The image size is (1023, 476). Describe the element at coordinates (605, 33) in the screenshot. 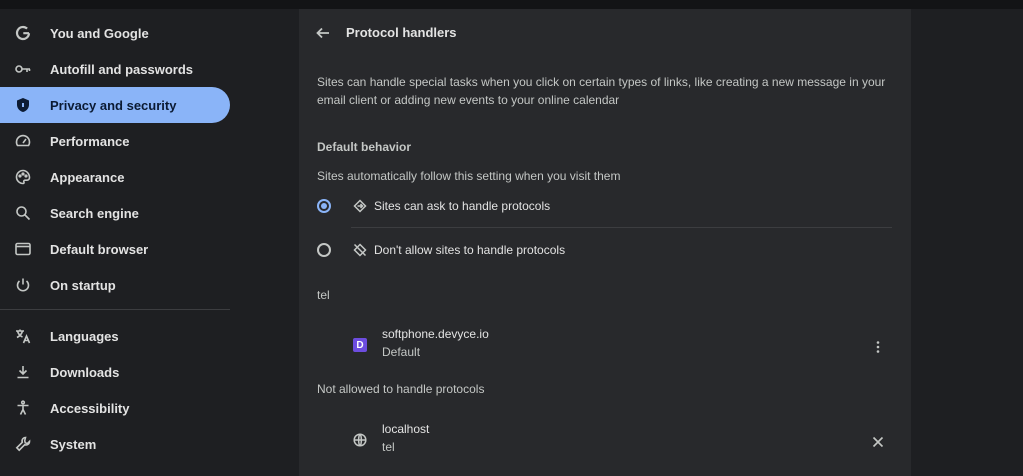

I see `subpage-header: Protocol handlers` at that location.